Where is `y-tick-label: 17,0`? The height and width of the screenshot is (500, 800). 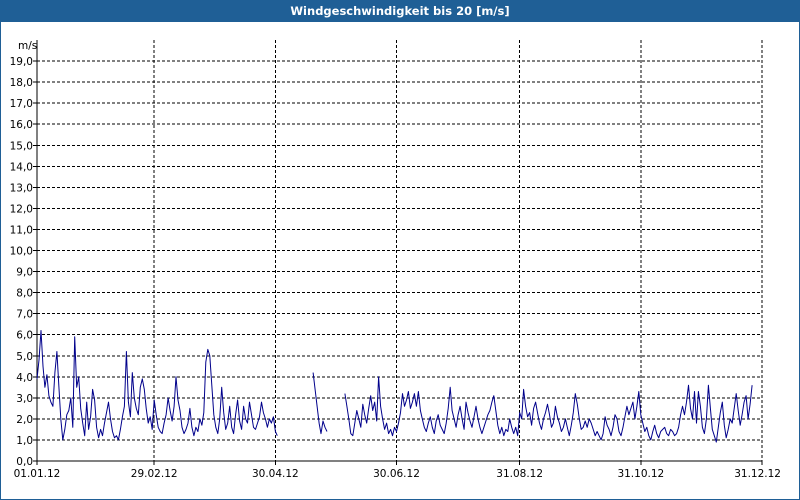
y-tick-label: 17,0 is located at coordinates (21, 104).